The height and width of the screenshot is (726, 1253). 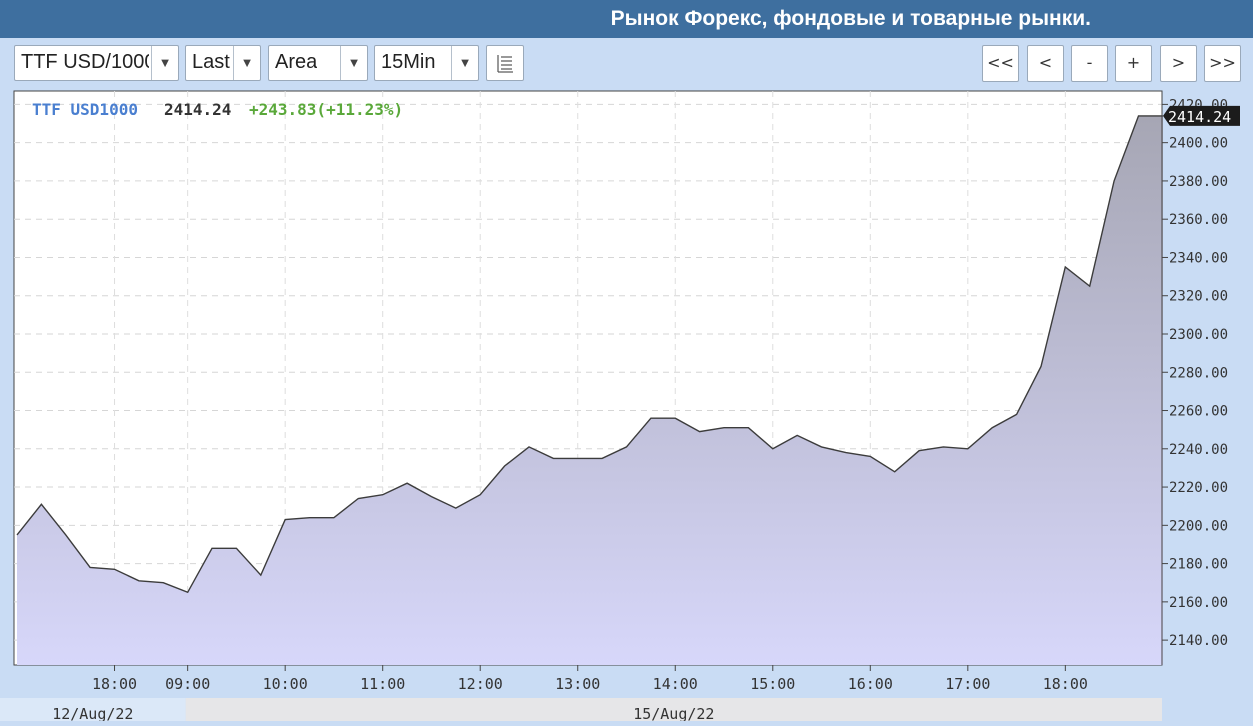 What do you see at coordinates (1198, 335) in the screenshot?
I see `y-tick-label: 2300.00` at bounding box center [1198, 335].